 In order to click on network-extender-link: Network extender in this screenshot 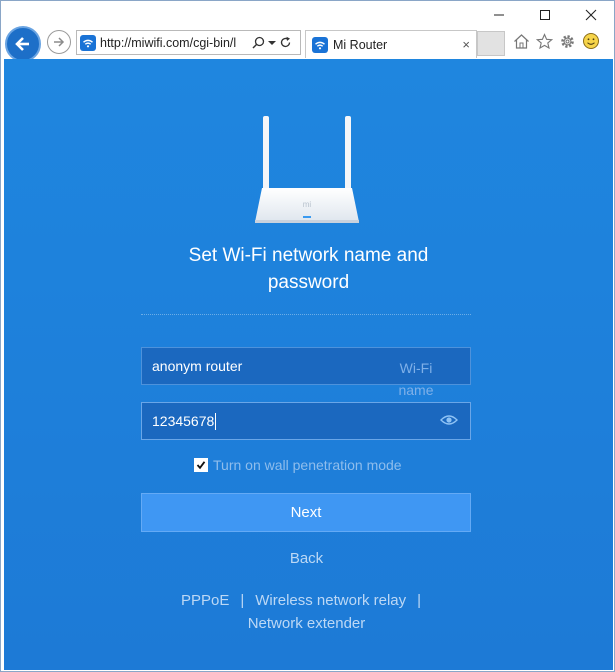, I will do `click(307, 623)`.